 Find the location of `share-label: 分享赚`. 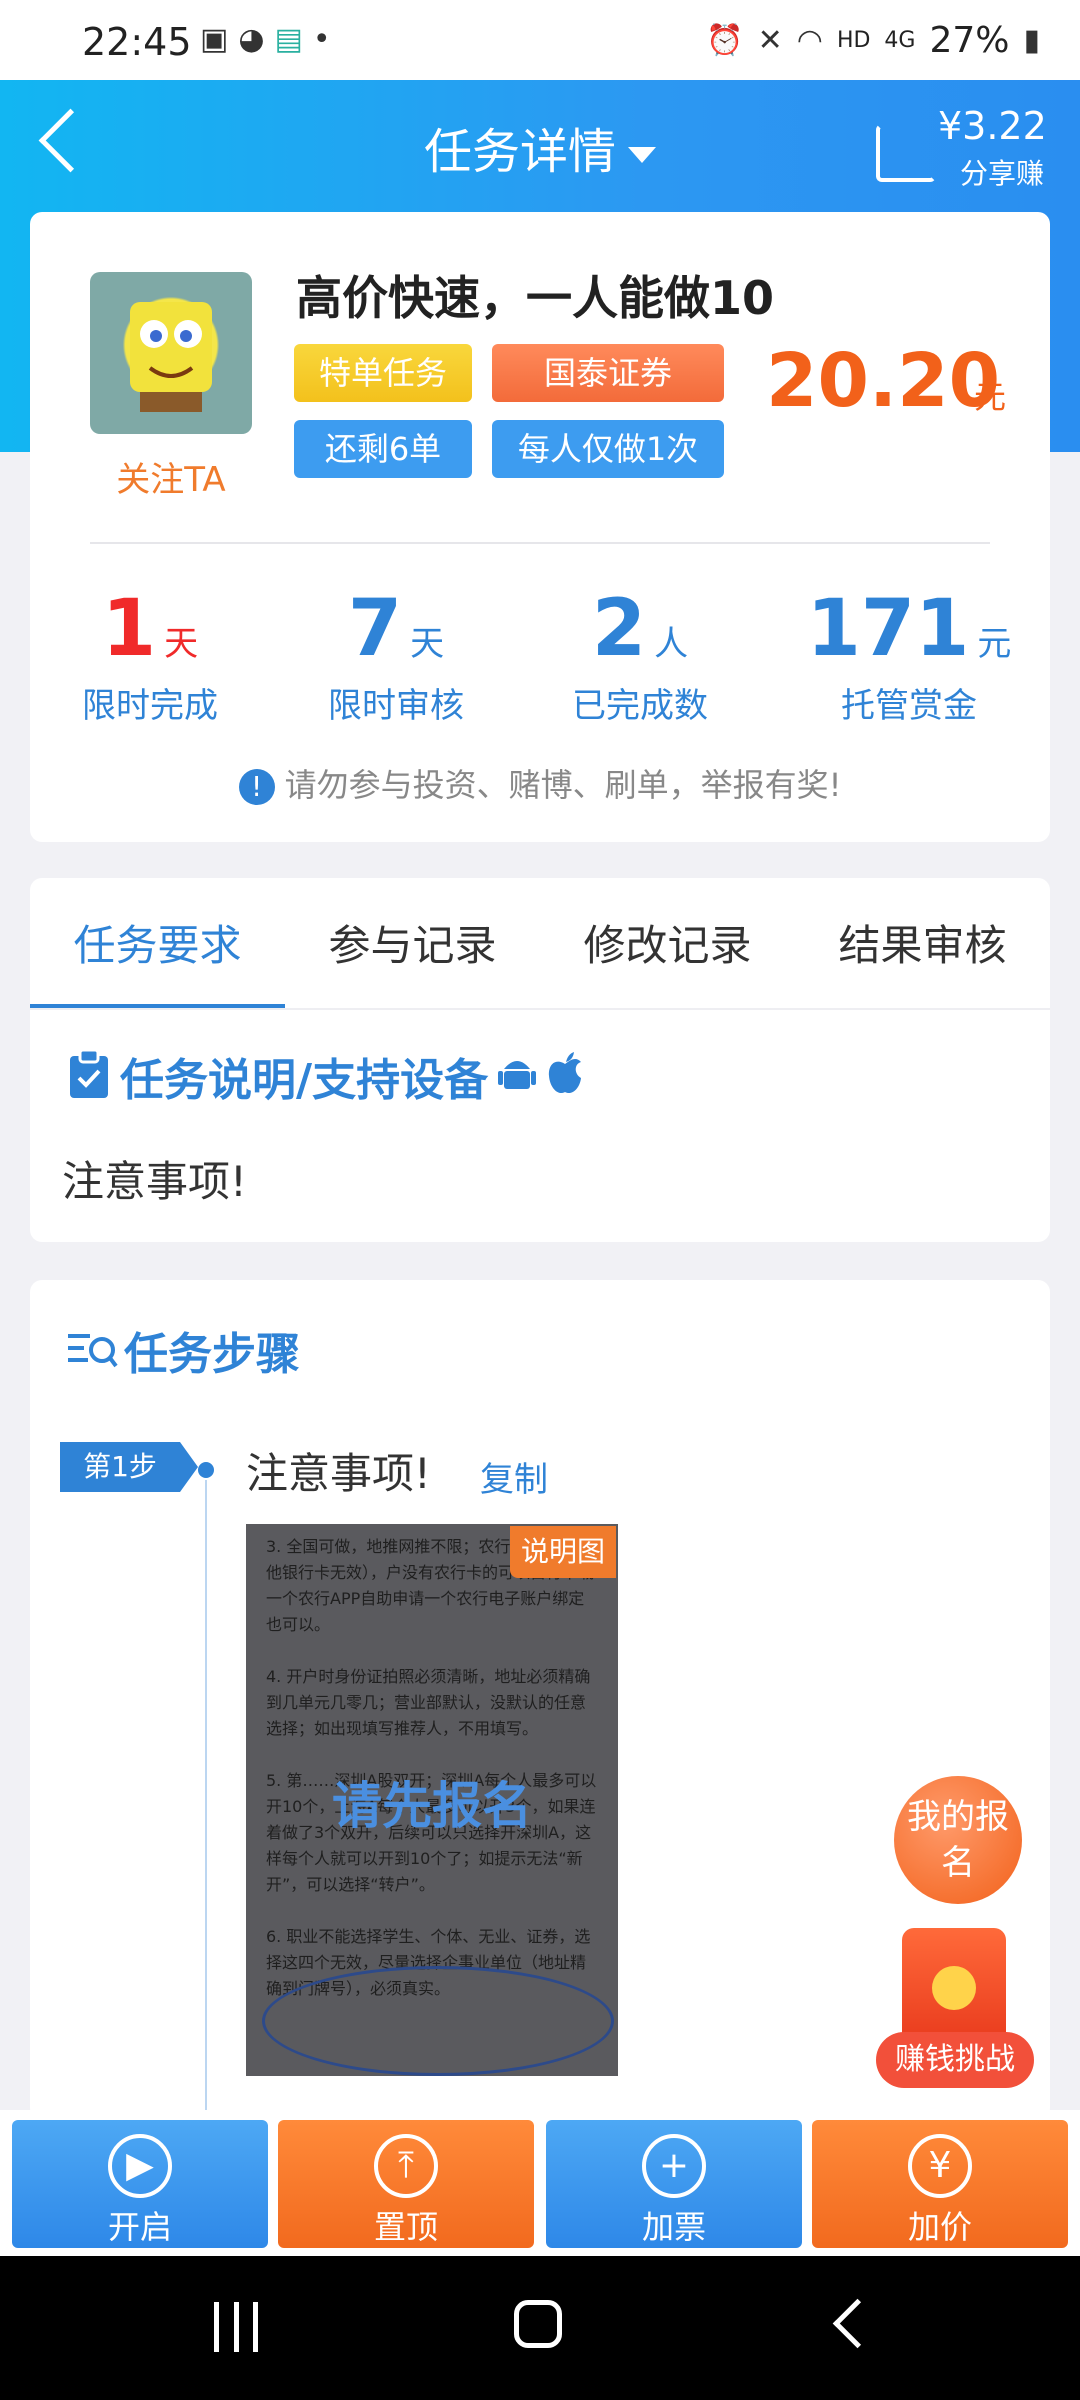

share-label: 分享赚 is located at coordinates (1002, 172).